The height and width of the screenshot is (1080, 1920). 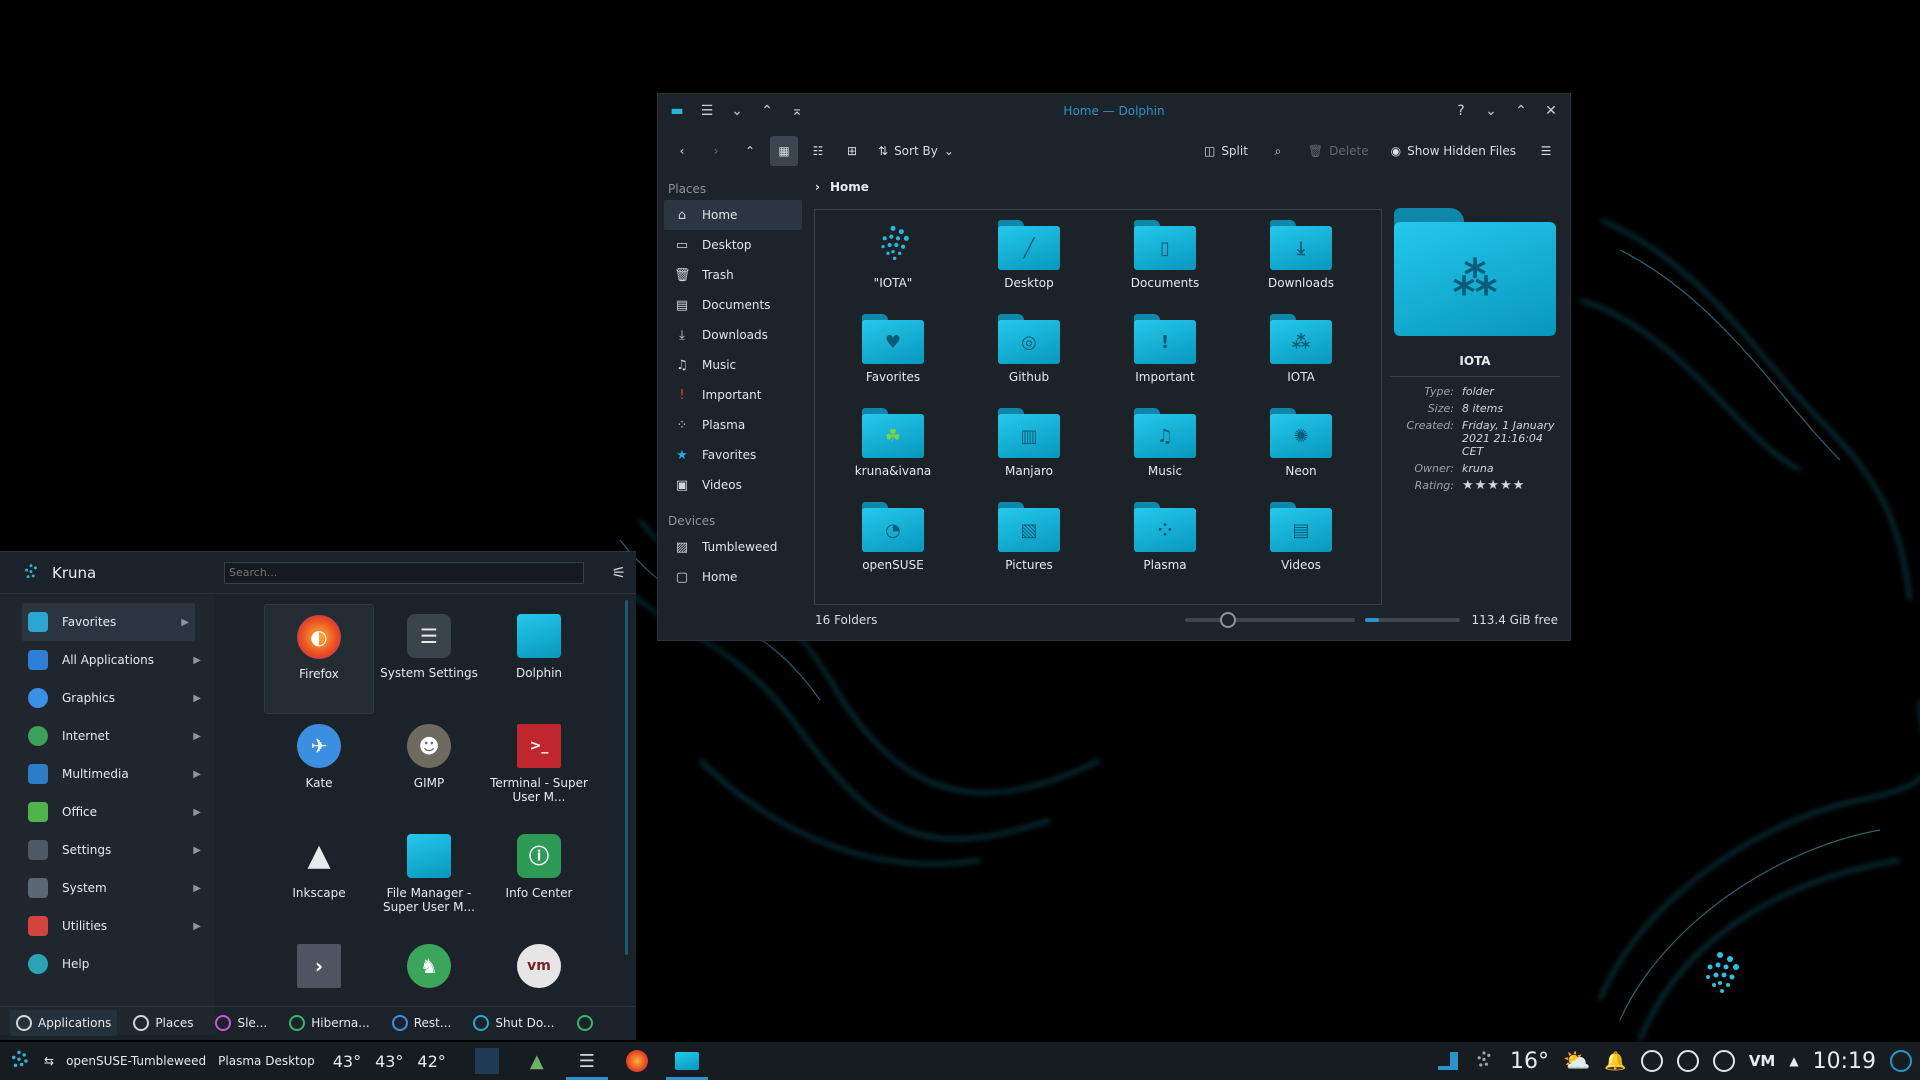 What do you see at coordinates (107, 964) in the screenshot?
I see `category-help: Help` at bounding box center [107, 964].